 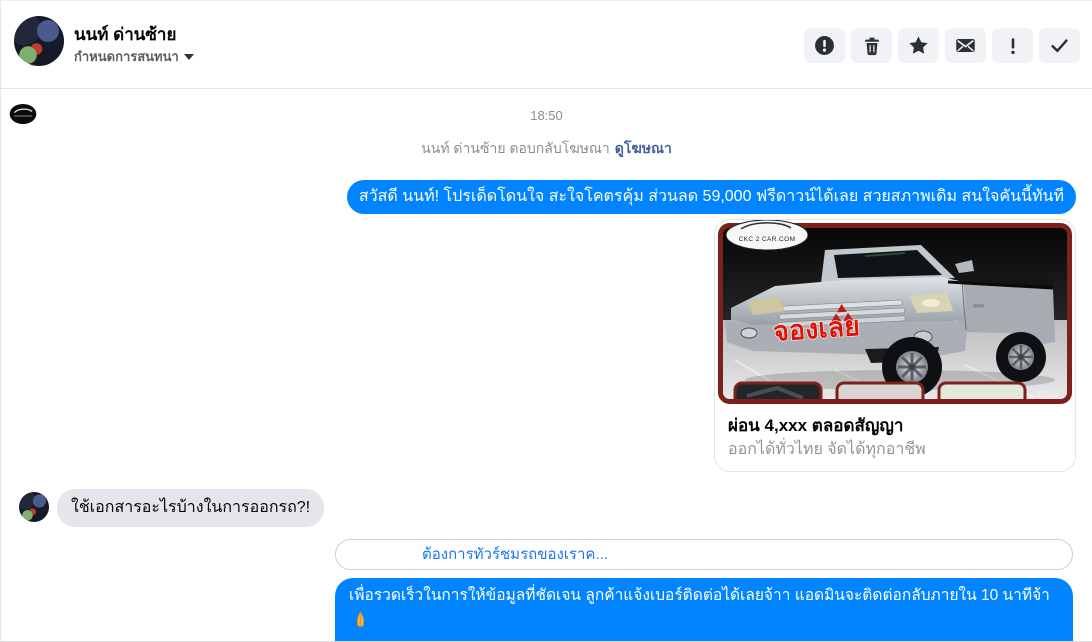 What do you see at coordinates (643, 148) in the screenshot?
I see `view-ad-link: ดูโฆษณา` at bounding box center [643, 148].